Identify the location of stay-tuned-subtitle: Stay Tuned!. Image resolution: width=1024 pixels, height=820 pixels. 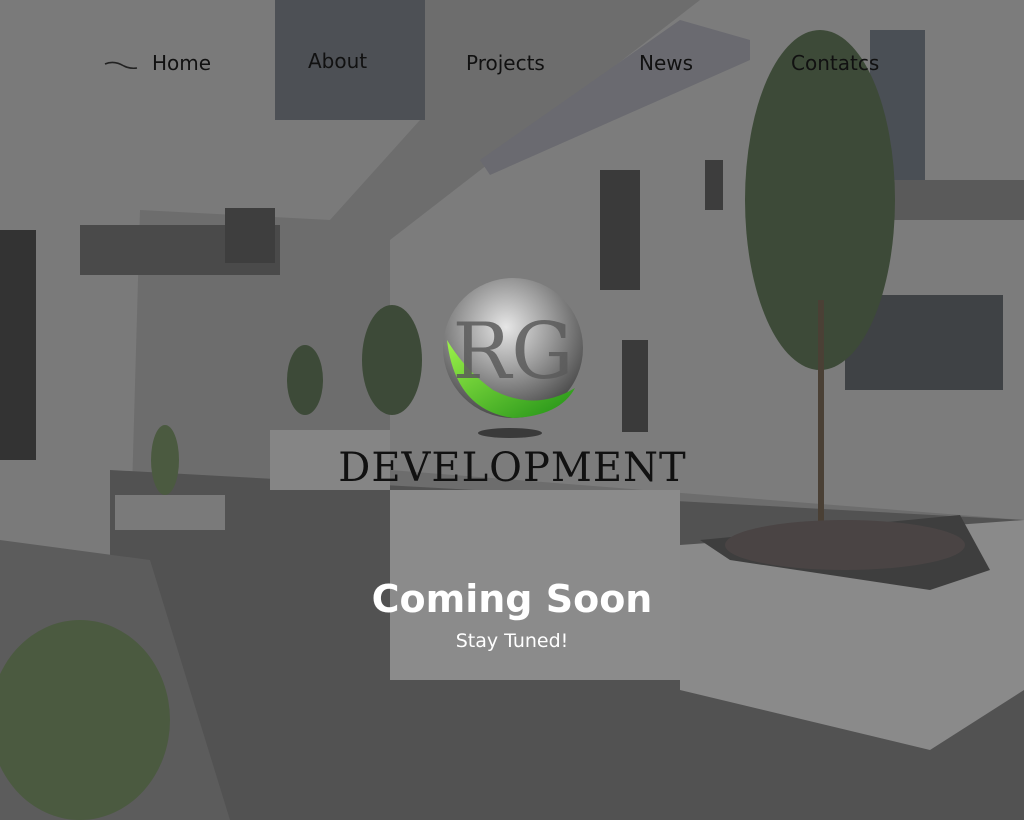
(512, 641).